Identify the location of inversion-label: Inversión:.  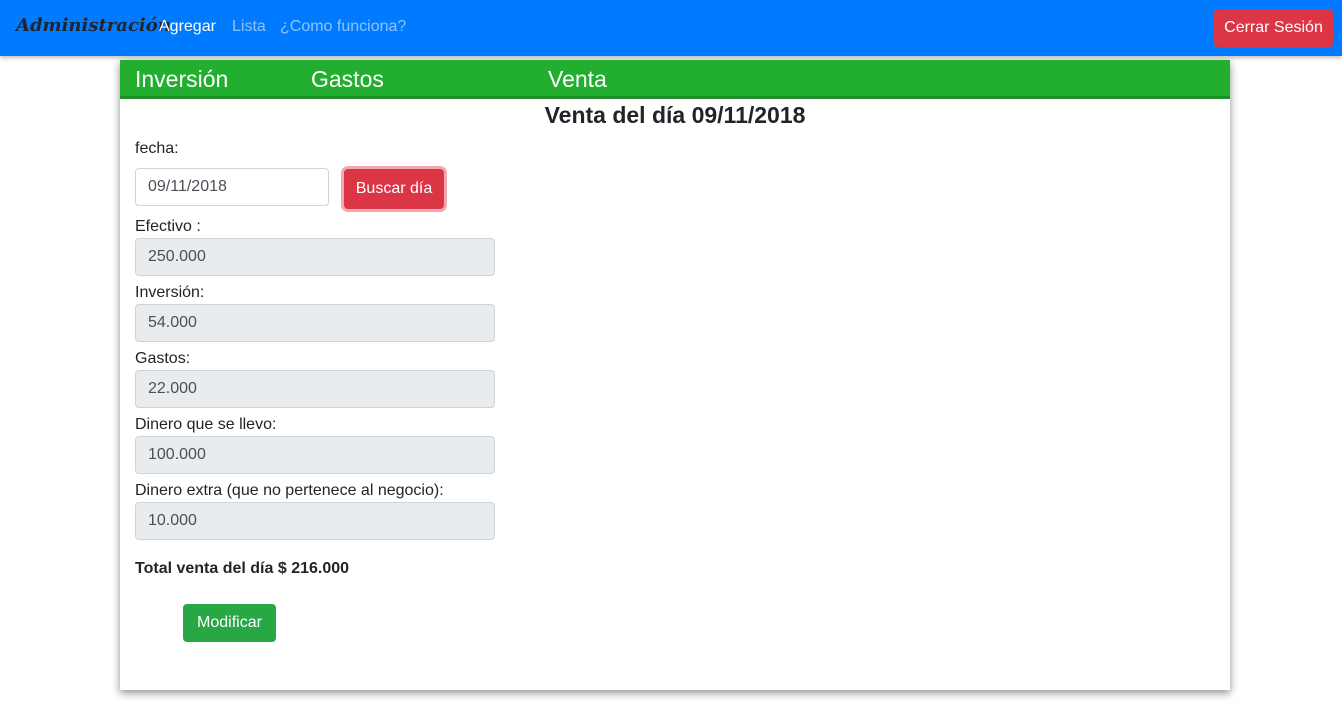
(170, 292).